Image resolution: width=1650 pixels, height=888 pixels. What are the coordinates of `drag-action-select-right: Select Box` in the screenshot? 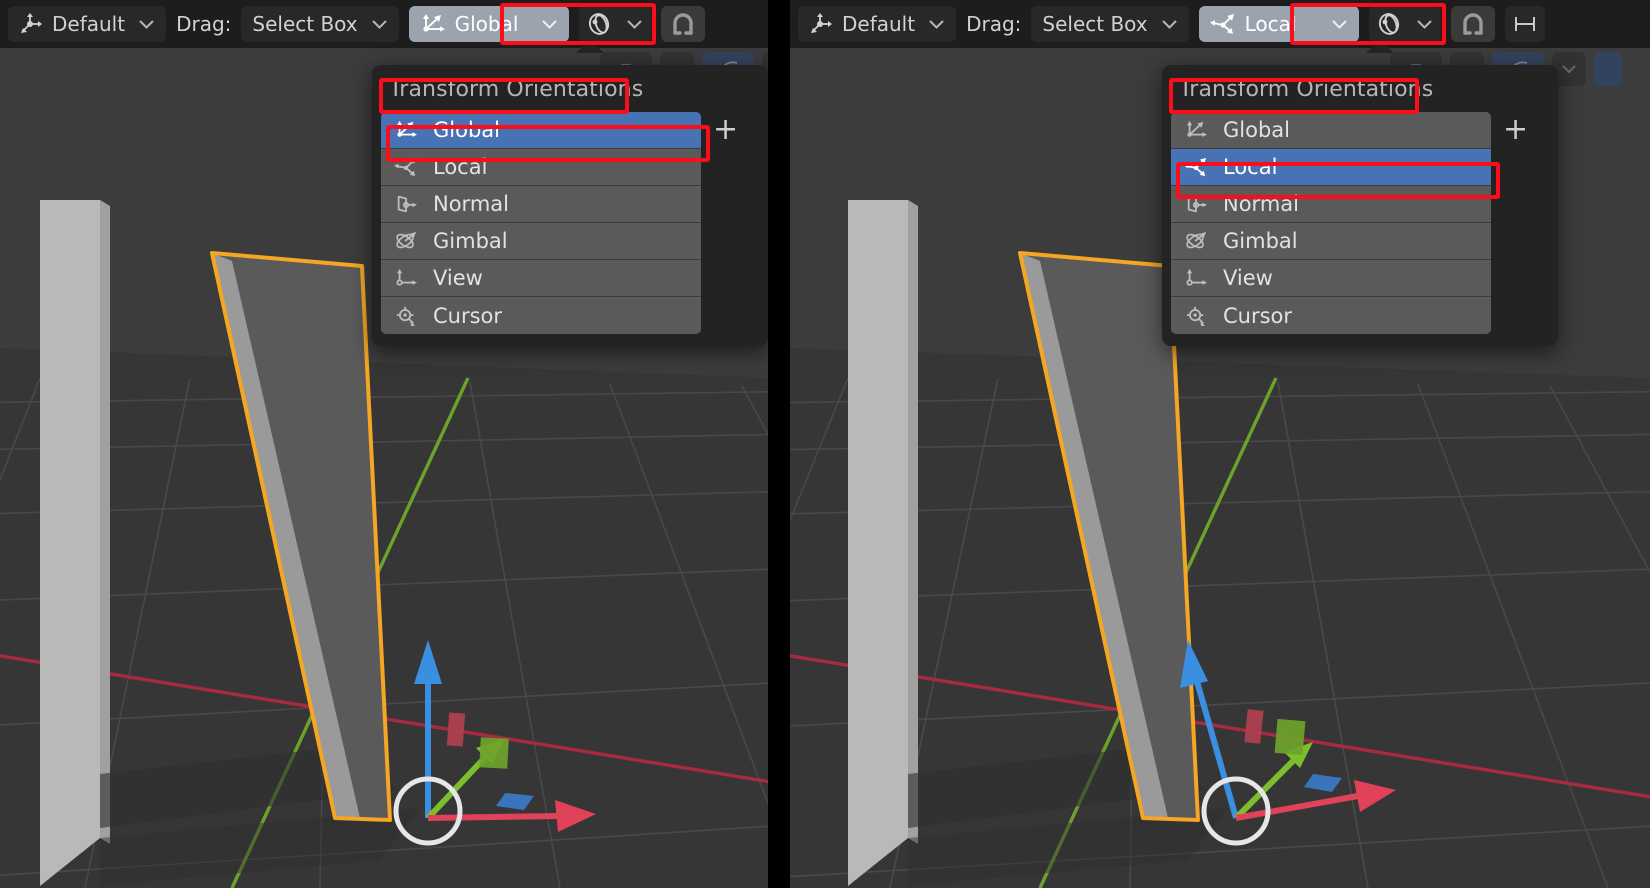 It's located at (1110, 24).